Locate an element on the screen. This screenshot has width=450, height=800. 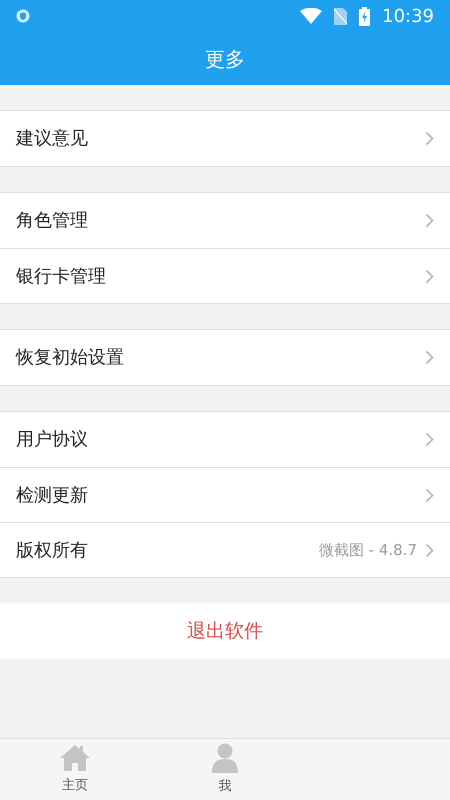
menu-item-label: 银行卡管理 is located at coordinates (61, 276).